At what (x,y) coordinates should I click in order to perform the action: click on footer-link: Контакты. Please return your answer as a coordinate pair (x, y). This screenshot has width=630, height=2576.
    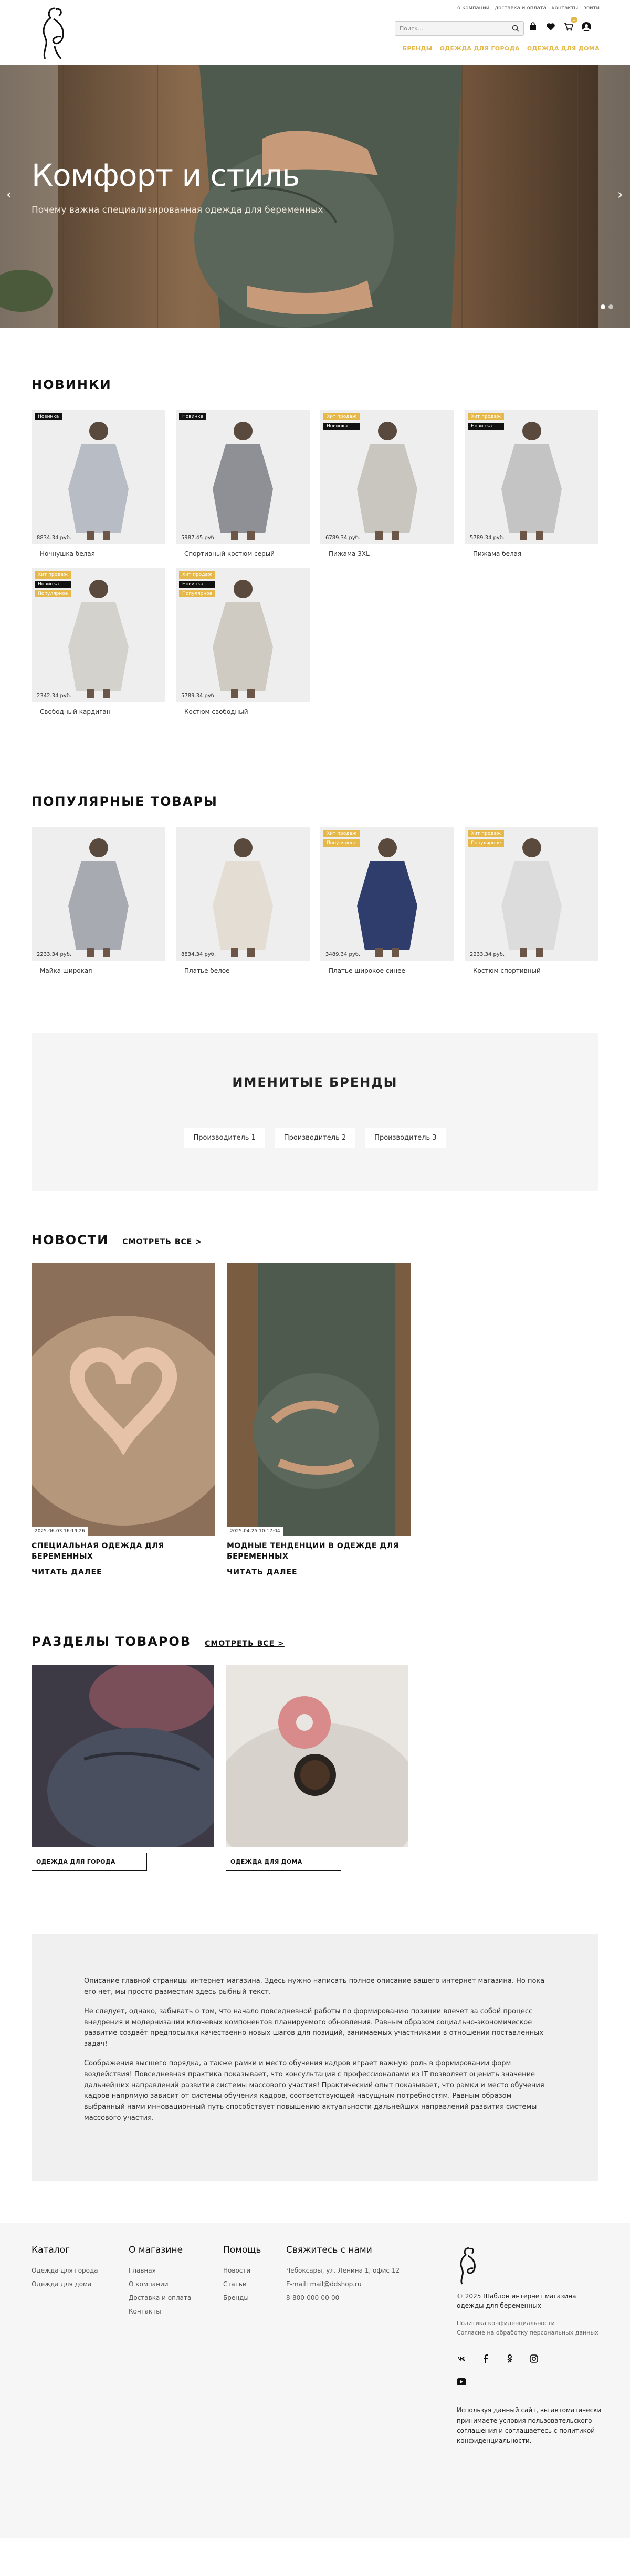
    Looking at the image, I should click on (160, 2311).